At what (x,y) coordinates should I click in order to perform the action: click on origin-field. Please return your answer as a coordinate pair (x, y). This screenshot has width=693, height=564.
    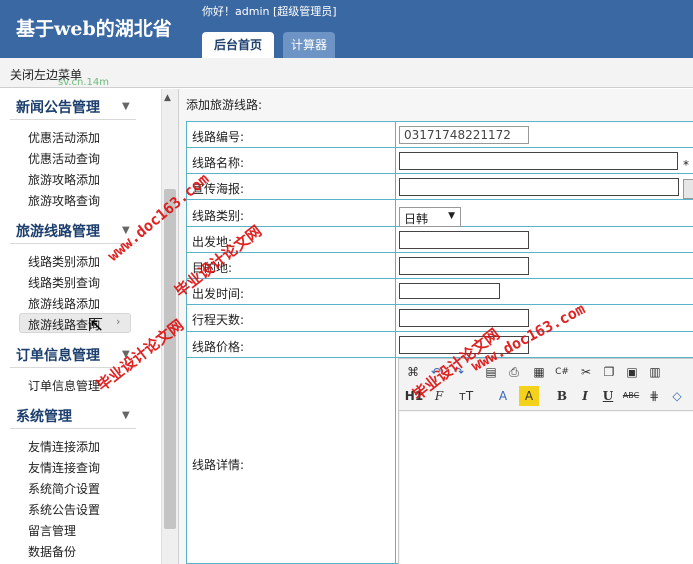
    Looking at the image, I should click on (464, 240).